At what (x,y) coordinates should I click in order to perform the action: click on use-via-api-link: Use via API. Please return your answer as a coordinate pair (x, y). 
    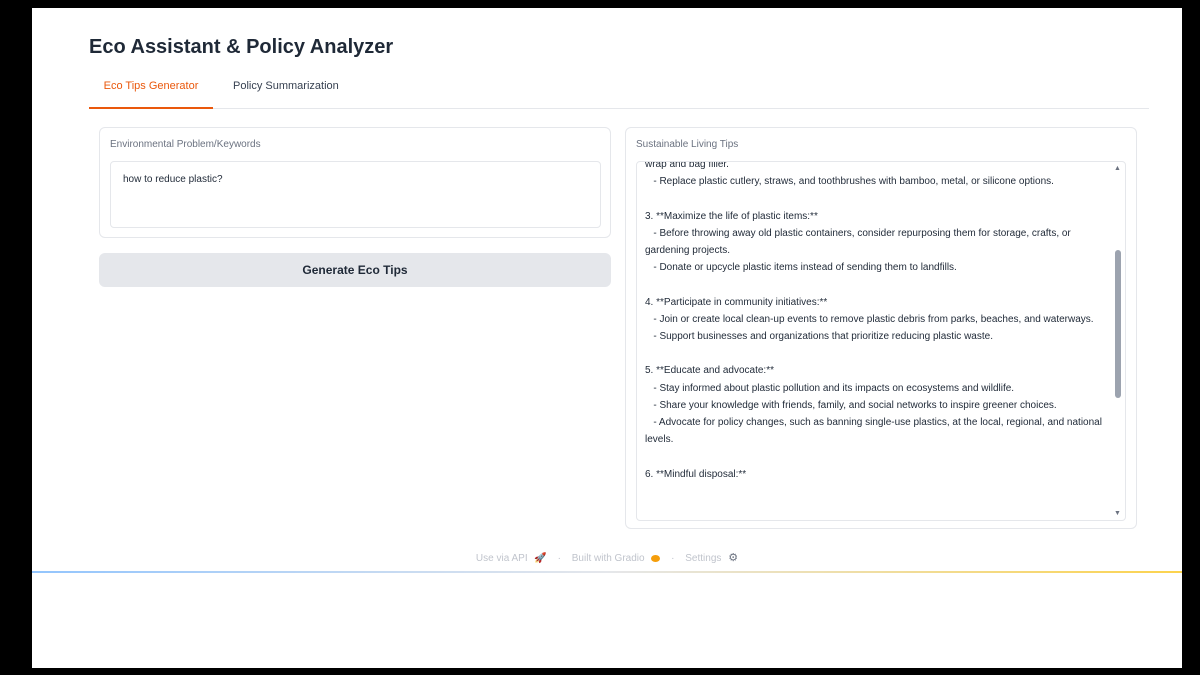
    Looking at the image, I should click on (502, 558).